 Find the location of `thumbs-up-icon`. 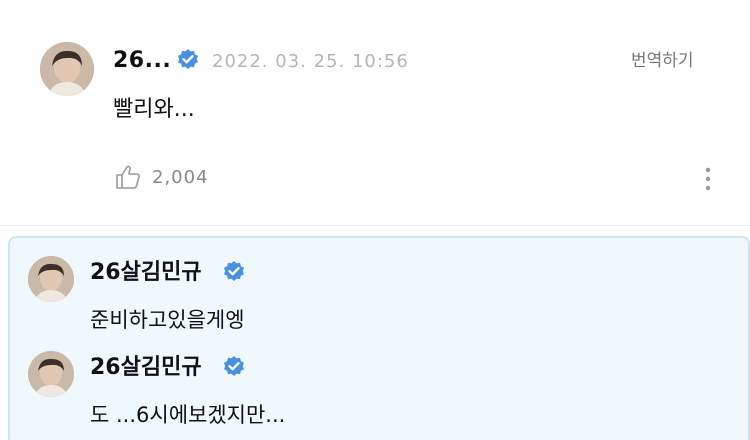

thumbs-up-icon is located at coordinates (128, 177).